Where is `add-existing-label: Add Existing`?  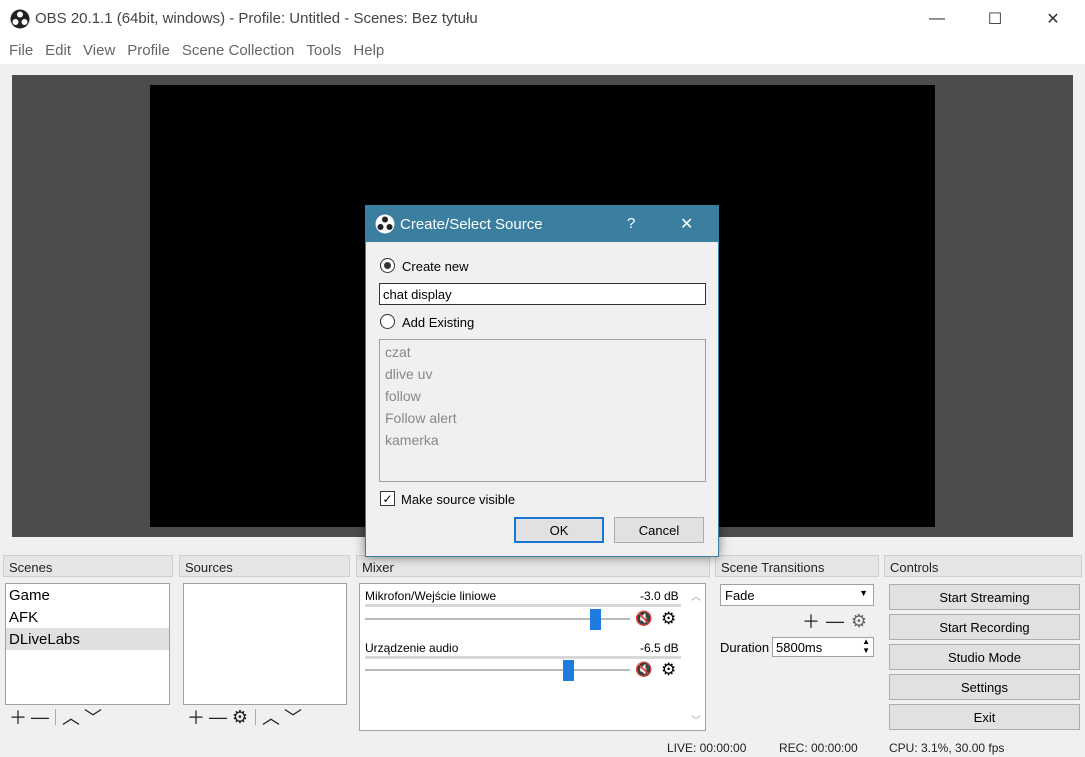 add-existing-label: Add Existing is located at coordinates (438, 322).